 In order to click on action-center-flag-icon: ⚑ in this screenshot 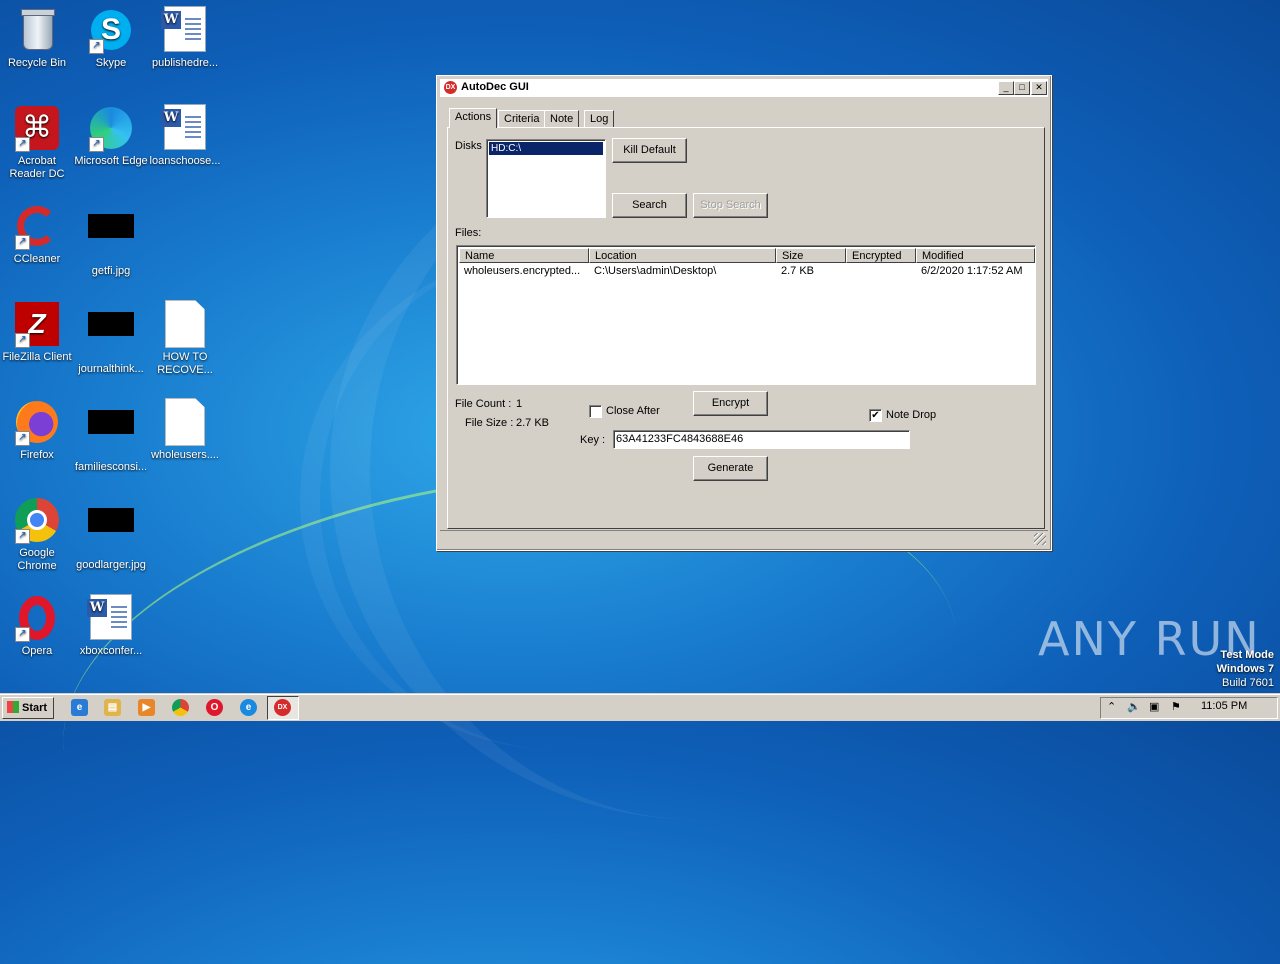, I will do `click(1176, 706)`.